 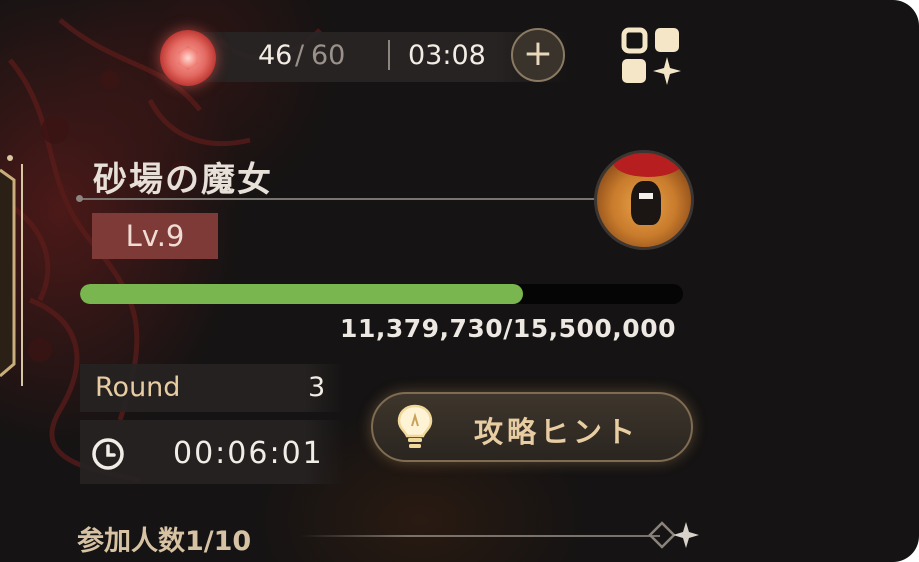 What do you see at coordinates (338, 198) in the screenshot?
I see `name-underline` at bounding box center [338, 198].